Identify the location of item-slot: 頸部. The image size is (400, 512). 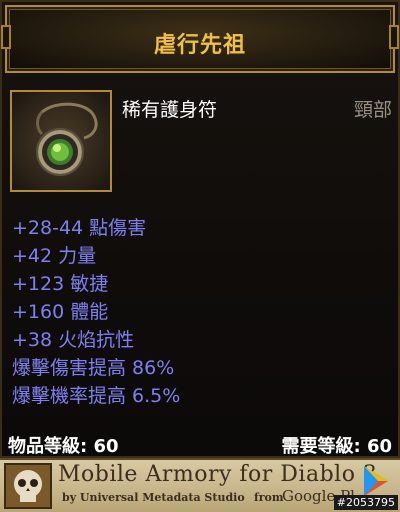
(372, 110).